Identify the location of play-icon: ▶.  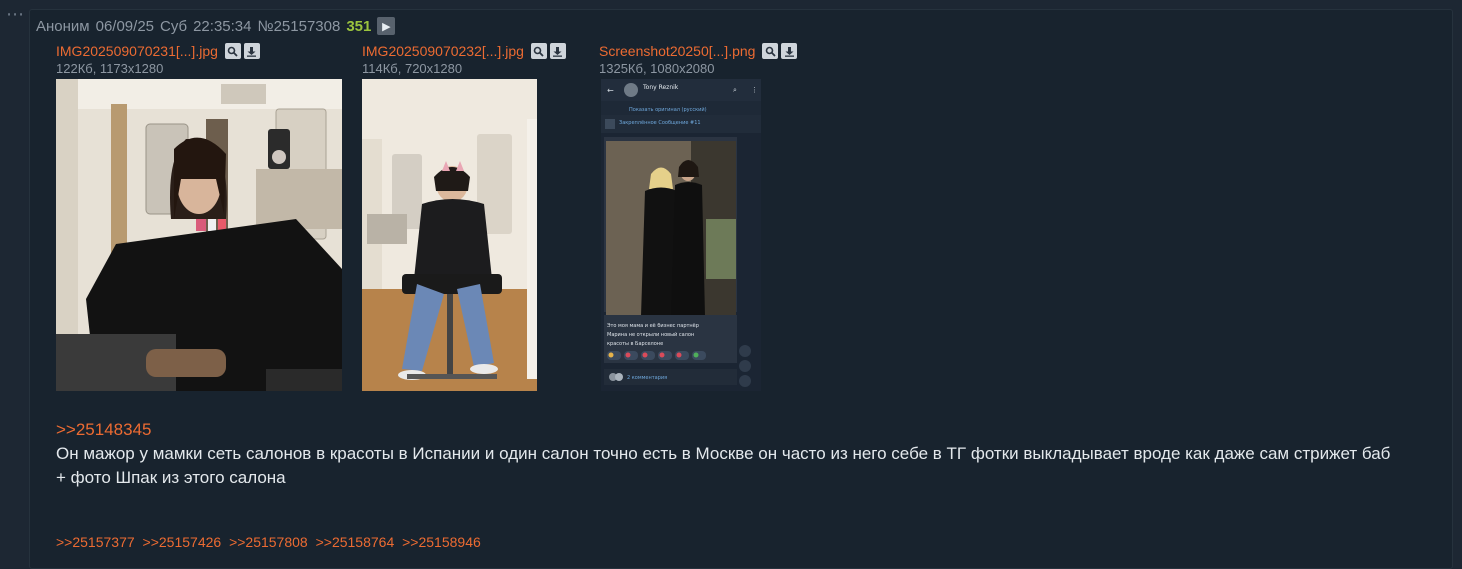
(386, 26).